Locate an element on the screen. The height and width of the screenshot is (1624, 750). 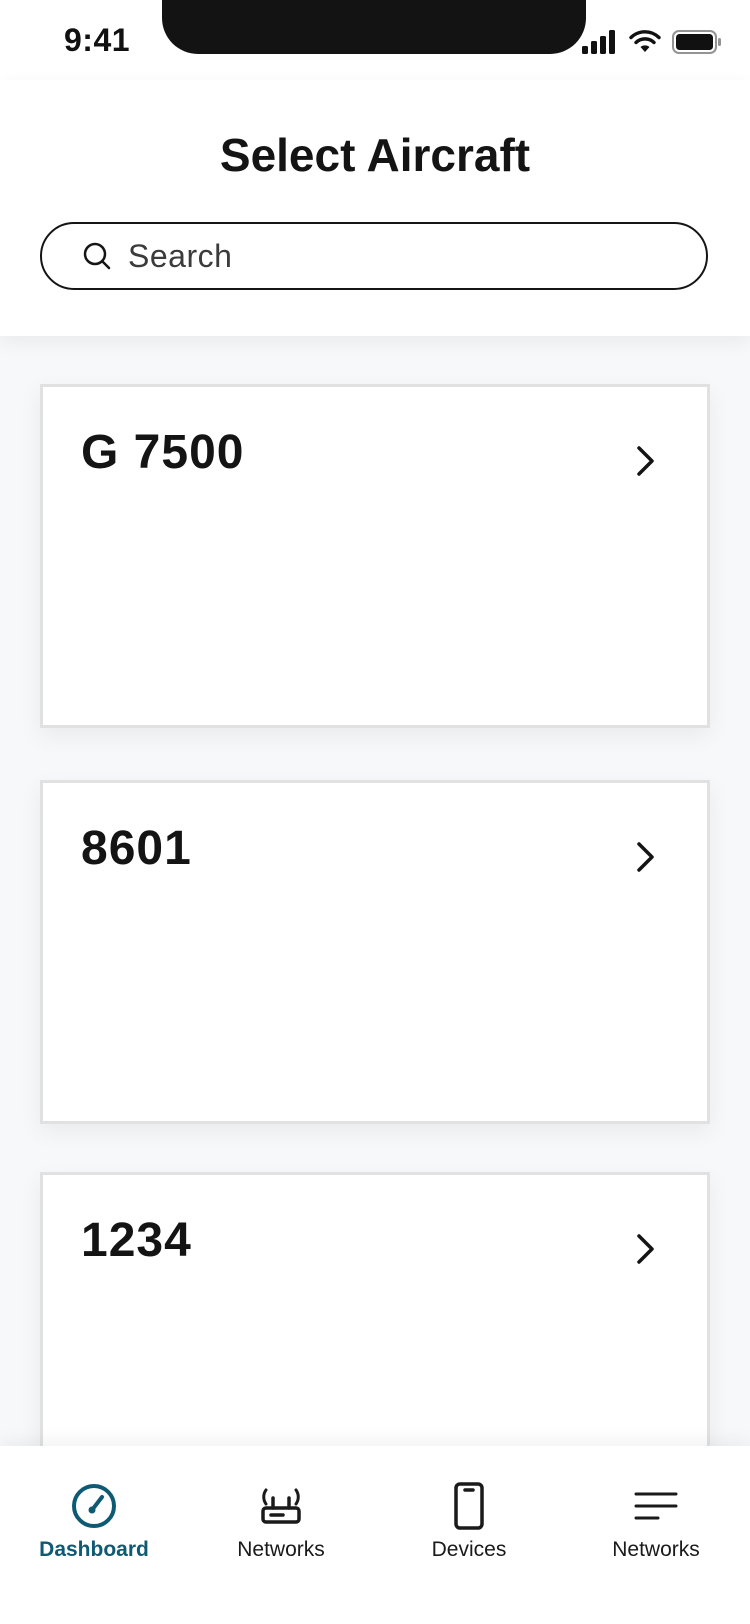
aircraft-name: 8601 is located at coordinates (136, 848).